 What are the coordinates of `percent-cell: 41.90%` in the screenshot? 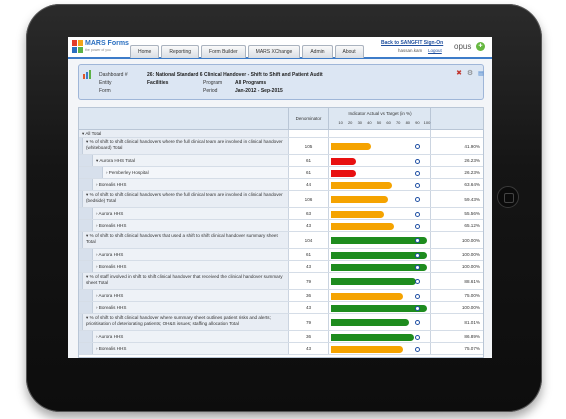 It's located at (457, 146).